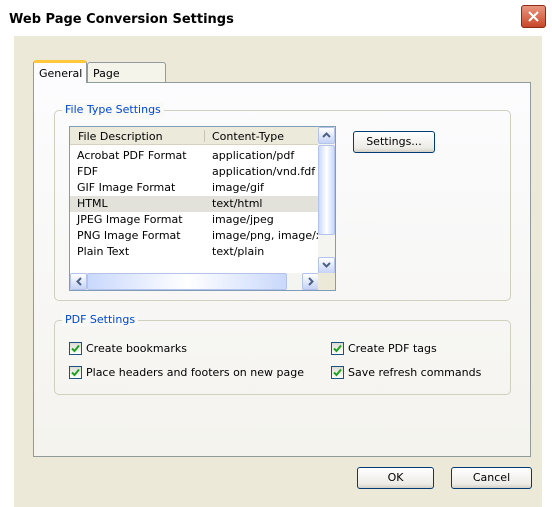 Image resolution: width=552 pixels, height=507 pixels. What do you see at coordinates (88, 171) in the screenshot?
I see `file-description: FDF` at bounding box center [88, 171].